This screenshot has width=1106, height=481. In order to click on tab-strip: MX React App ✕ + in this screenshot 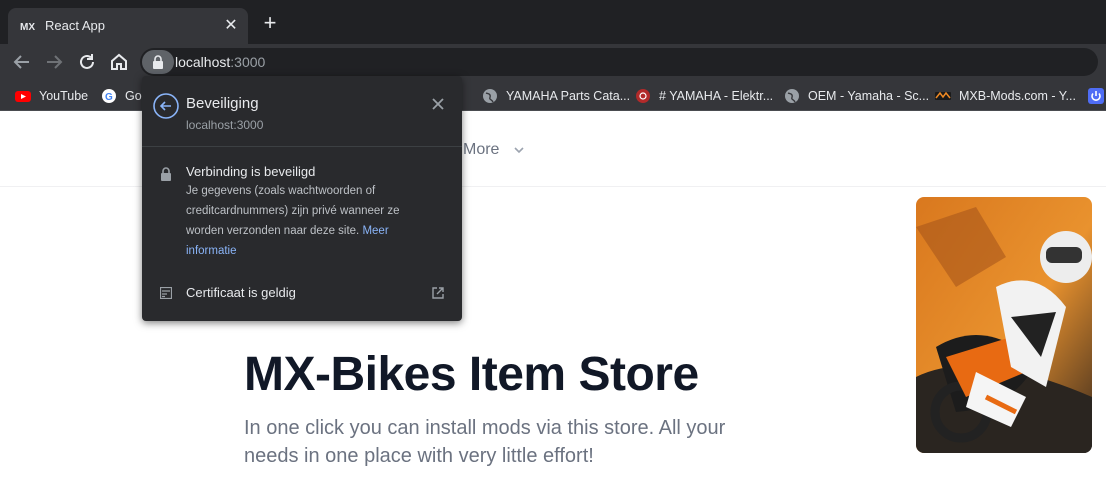, I will do `click(553, 22)`.